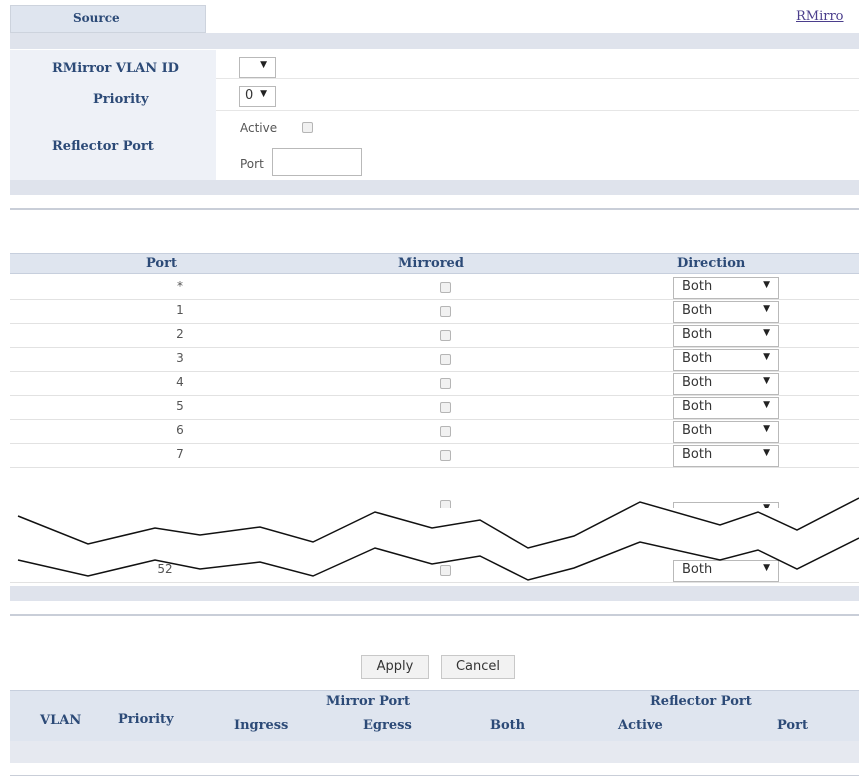 The height and width of the screenshot is (779, 859). Describe the element at coordinates (307, 127) in the screenshot. I see `reflector-active-checkbox` at that location.